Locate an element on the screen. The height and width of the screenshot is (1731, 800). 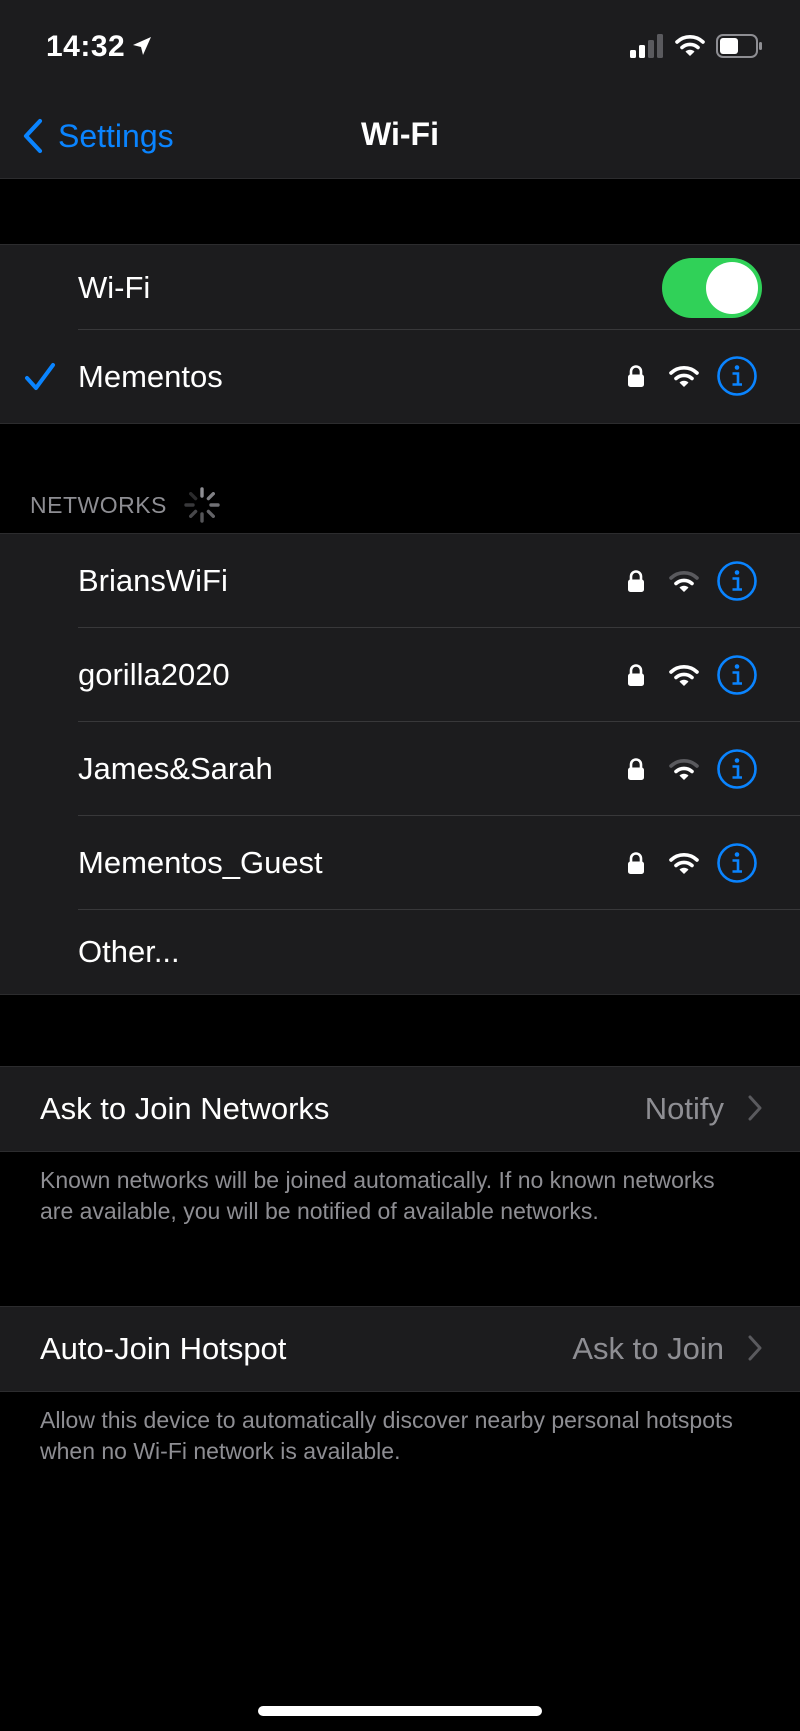
toggle-knob is located at coordinates (732, 288).